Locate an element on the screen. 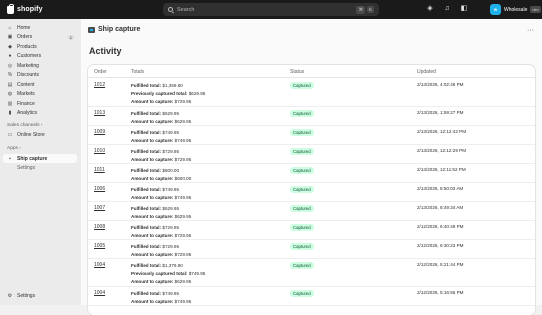  order-link: 1005 is located at coordinates (99, 246).